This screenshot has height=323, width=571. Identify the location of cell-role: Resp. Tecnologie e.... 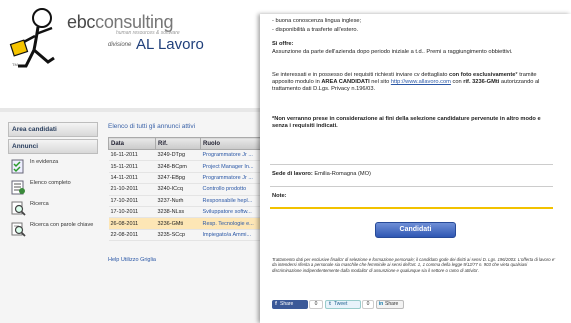
(234, 223).